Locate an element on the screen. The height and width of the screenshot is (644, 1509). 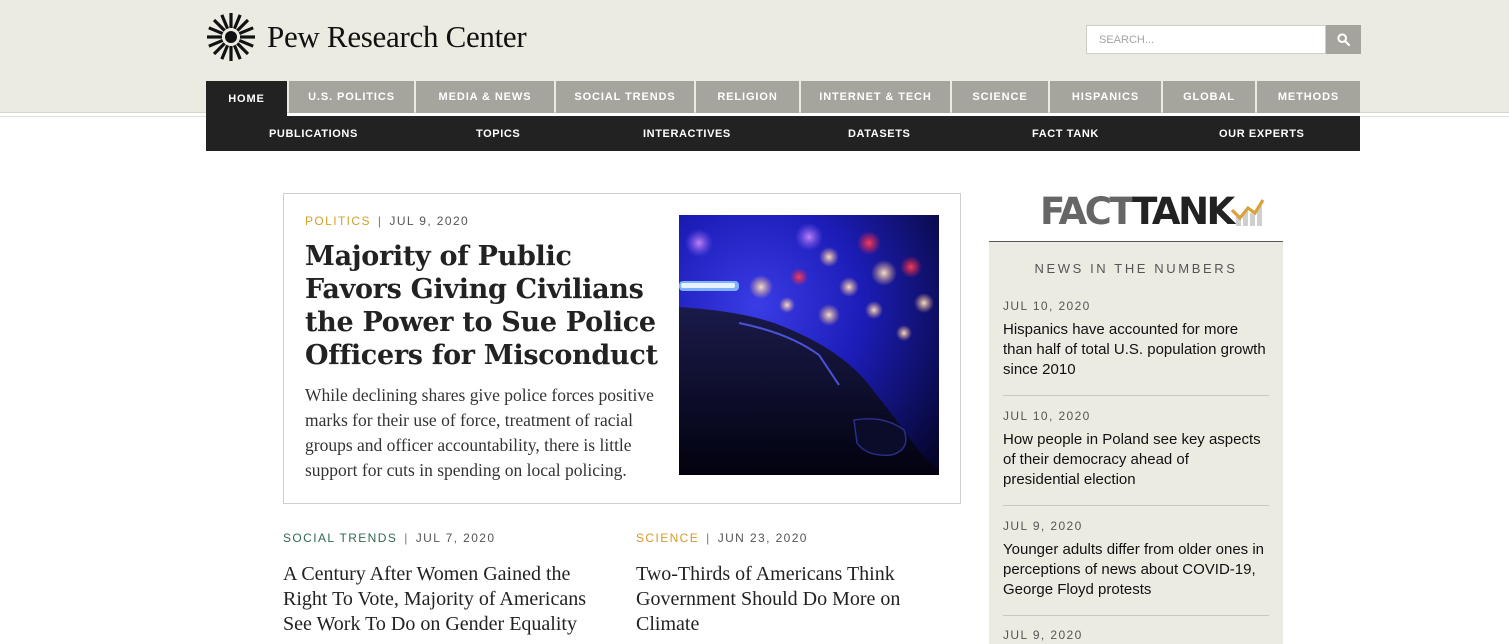
story-category: SCIENCE is located at coordinates (667, 538).